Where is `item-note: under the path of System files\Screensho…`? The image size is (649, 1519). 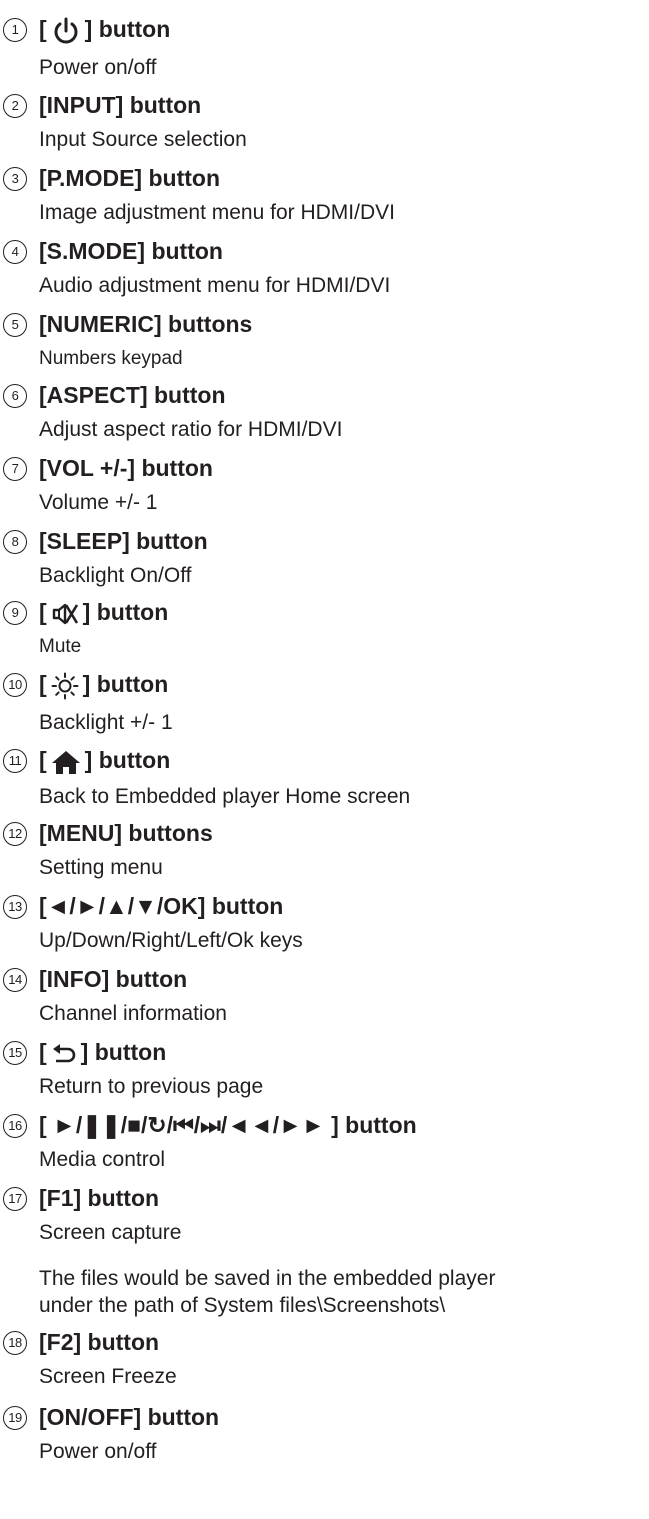 item-note: under the path of System files\Screensho… is located at coordinates (242, 1305).